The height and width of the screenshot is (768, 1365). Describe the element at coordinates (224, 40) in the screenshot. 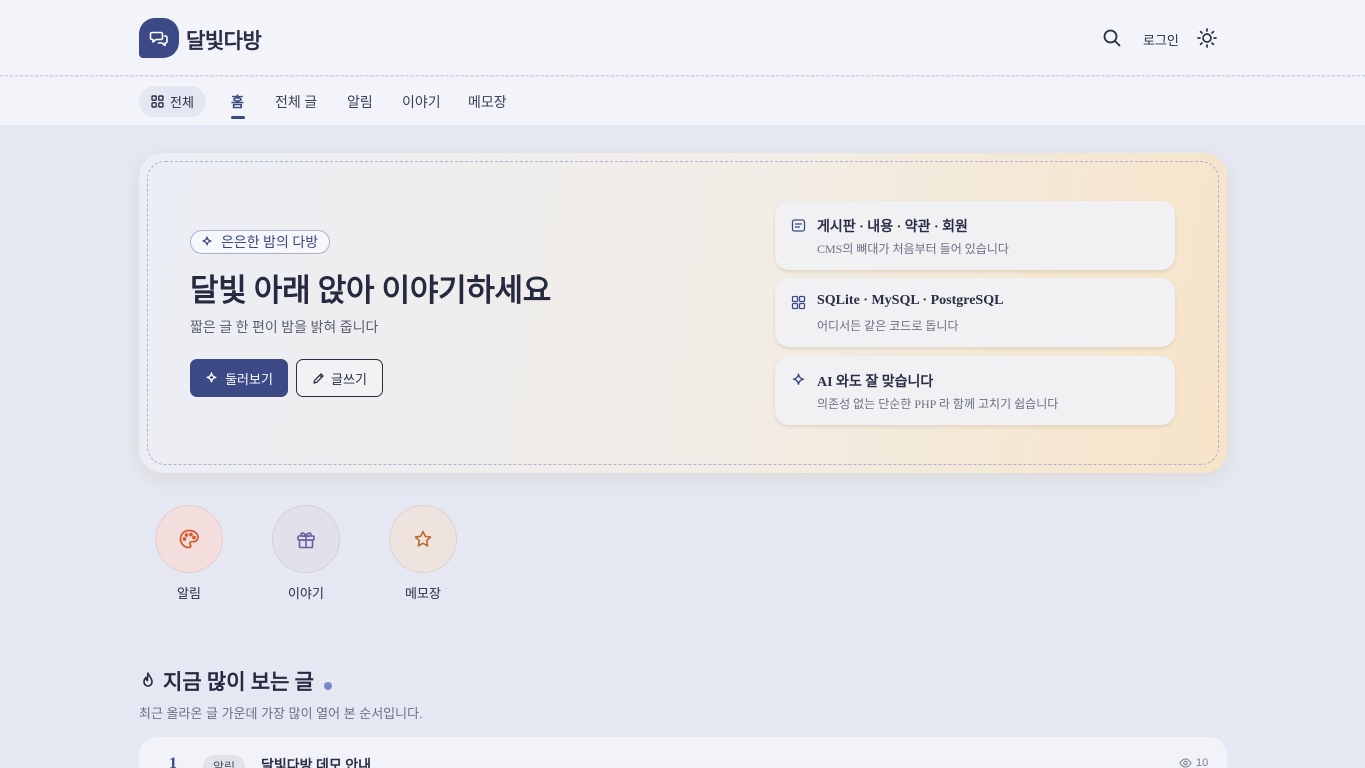

I see `site-name: 달빛다방` at that location.